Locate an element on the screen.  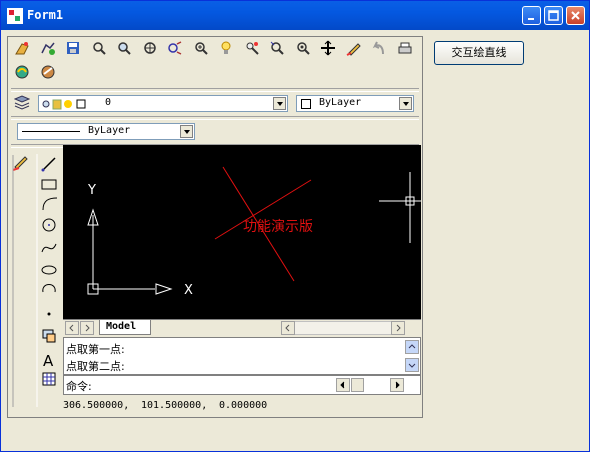
draw-toolbar: A is located at coordinates (36, 283).